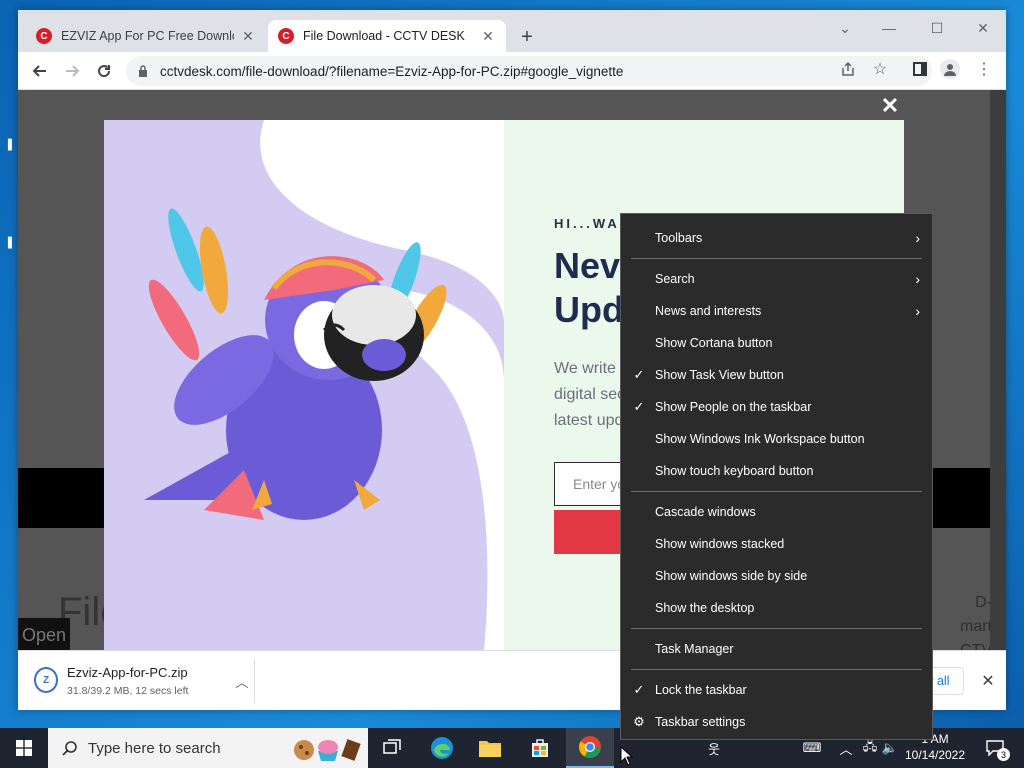 The width and height of the screenshot is (1024, 768). Describe the element at coordinates (490, 748) in the screenshot. I see `file-explorer-icon` at that location.